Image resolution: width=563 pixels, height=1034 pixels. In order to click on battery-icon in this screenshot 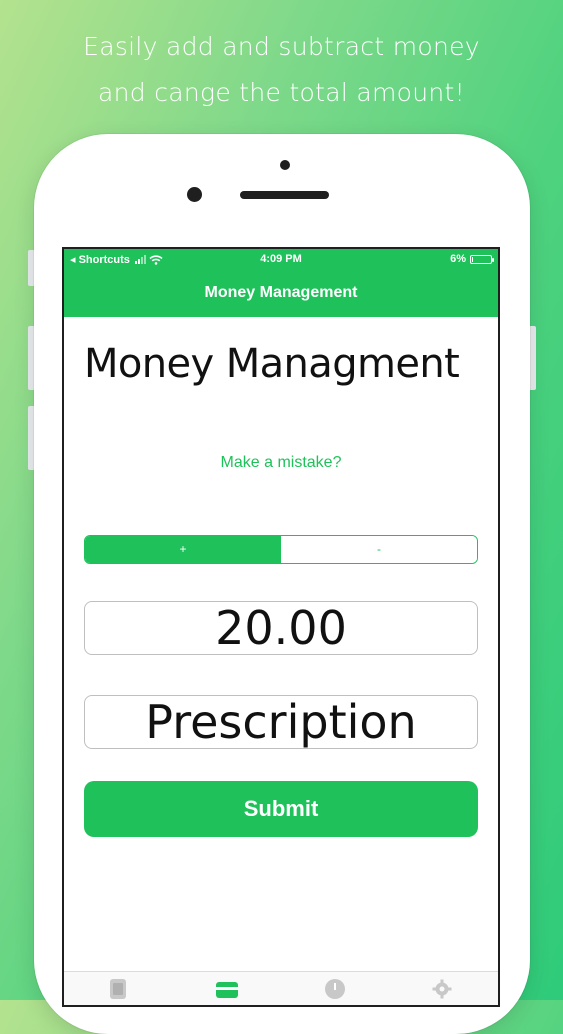, I will do `click(482, 259)`.